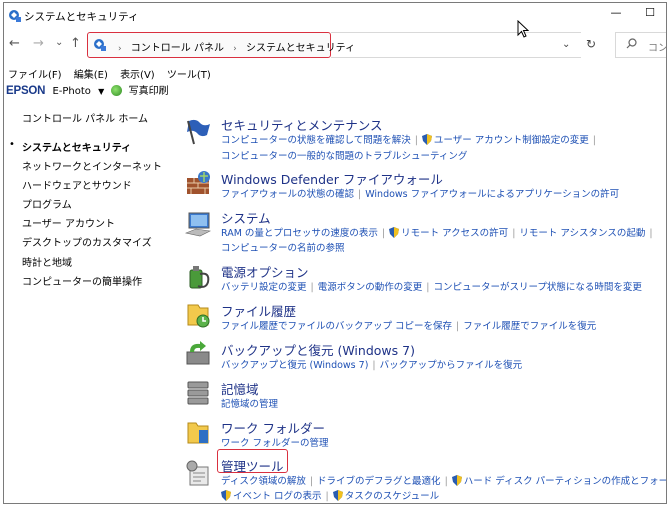 Image resolution: width=672 pixels, height=508 pixels. I want to click on title-bar: システムとセキュリティ — ☐, so click(335, 16).